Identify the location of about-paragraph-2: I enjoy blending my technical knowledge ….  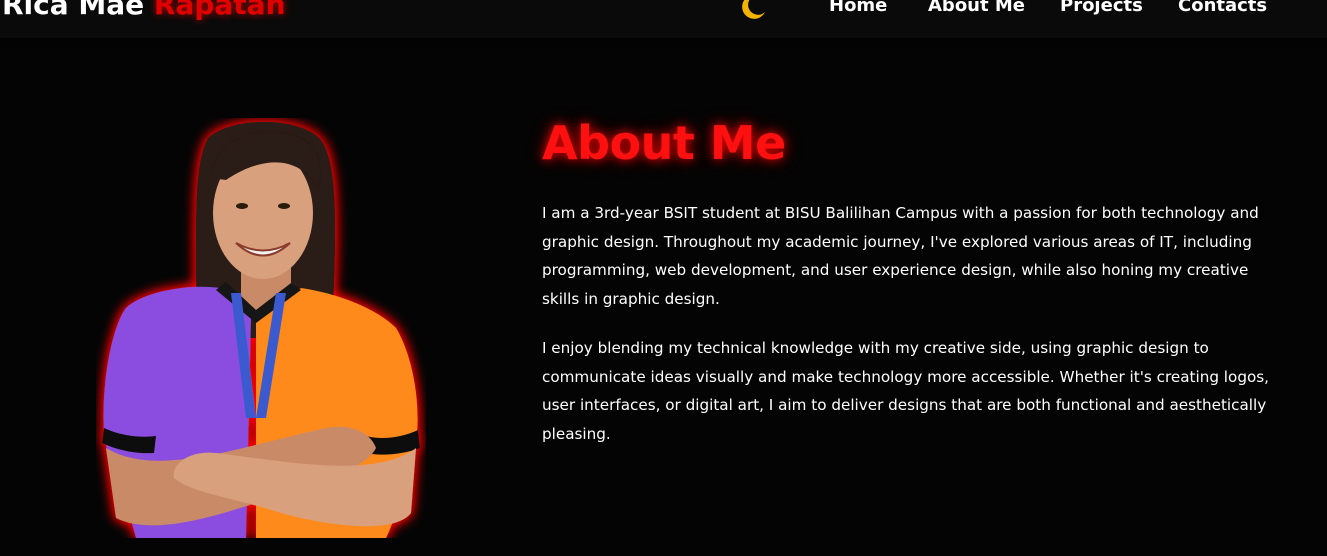
(905, 391).